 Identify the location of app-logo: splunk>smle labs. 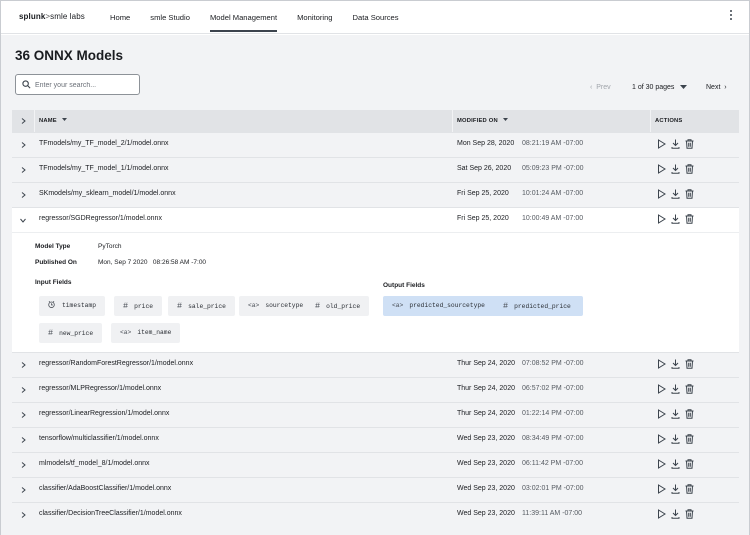
(52, 16).